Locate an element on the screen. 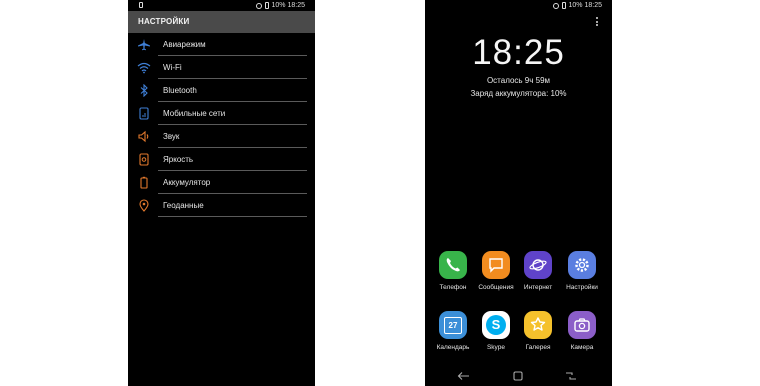 Image resolution: width=760 pixels, height=386 pixels. clock: 18:25 is located at coordinates (518, 52).